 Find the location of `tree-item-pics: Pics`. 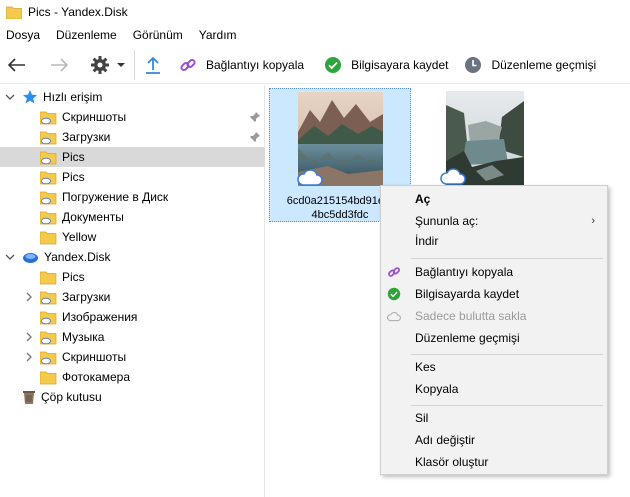

tree-item-pics: Pics is located at coordinates (132, 177).